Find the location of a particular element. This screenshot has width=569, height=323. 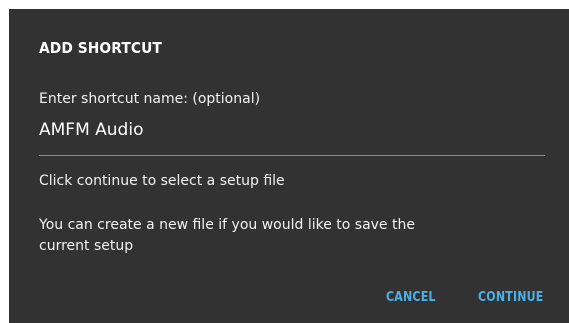

shortcut-name-label: Enter shortcut name: (optional) is located at coordinates (150, 99).